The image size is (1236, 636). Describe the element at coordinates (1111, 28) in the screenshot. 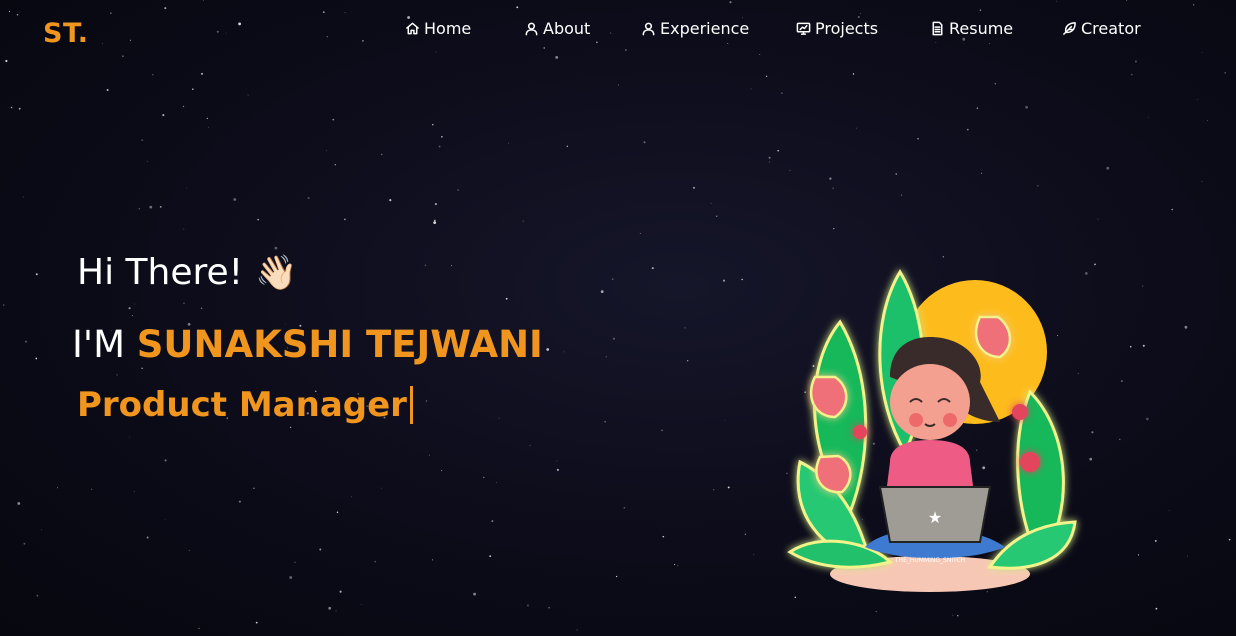

I see `nav-label-creator: Creator` at that location.